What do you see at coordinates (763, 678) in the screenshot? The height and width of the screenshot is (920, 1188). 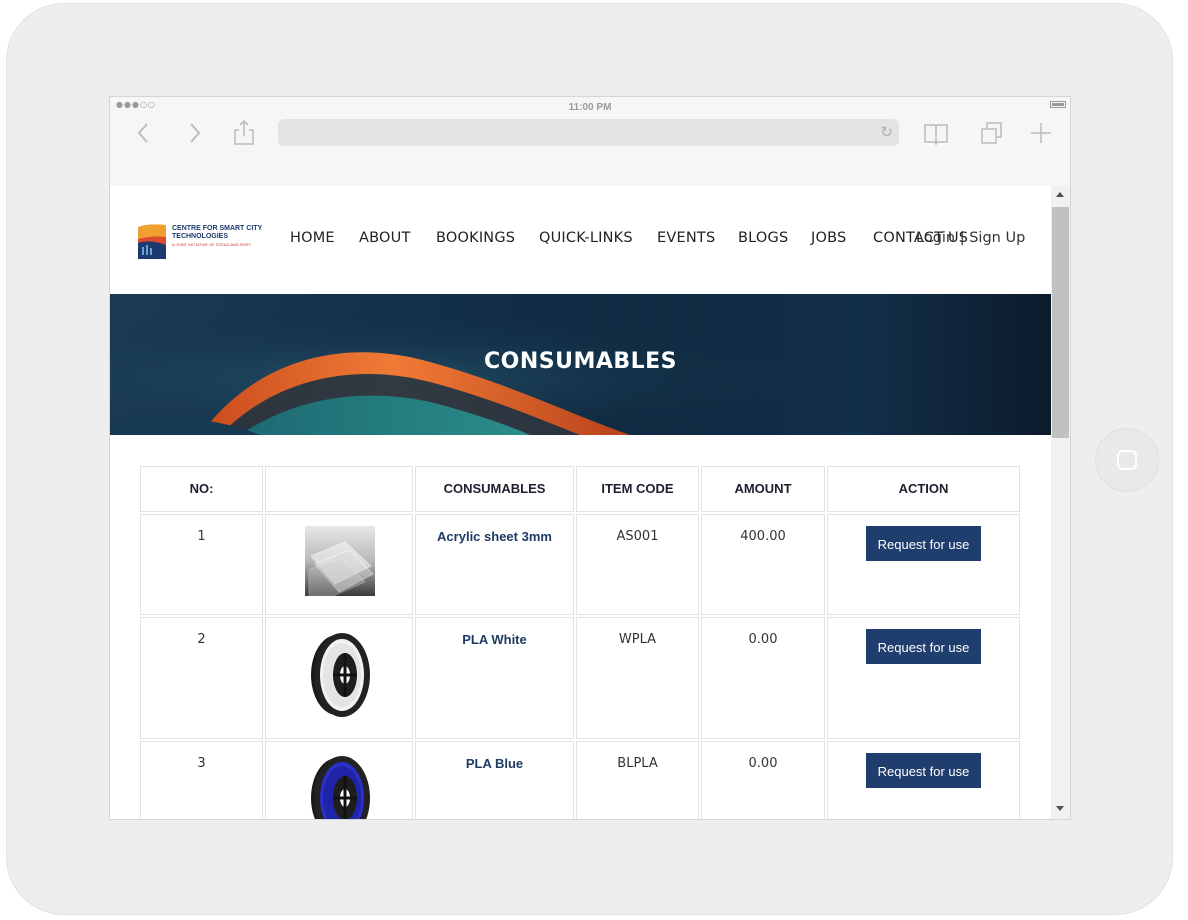 I see `row-2-amount: 0.00` at bounding box center [763, 678].